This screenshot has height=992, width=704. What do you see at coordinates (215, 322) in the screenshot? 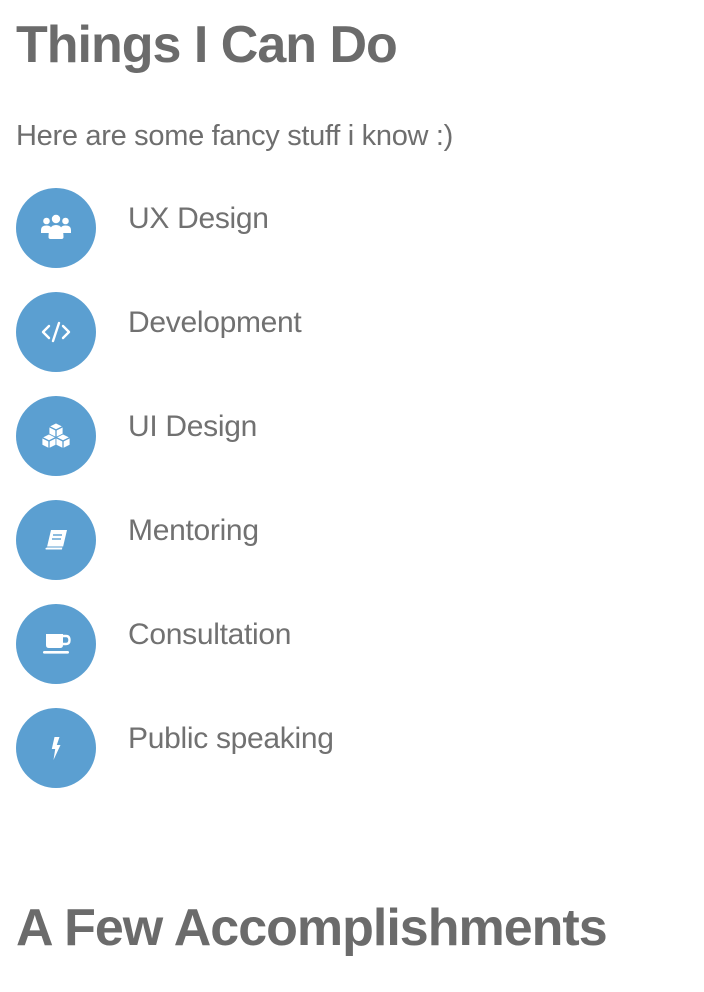
I see `skill-label: Development` at bounding box center [215, 322].